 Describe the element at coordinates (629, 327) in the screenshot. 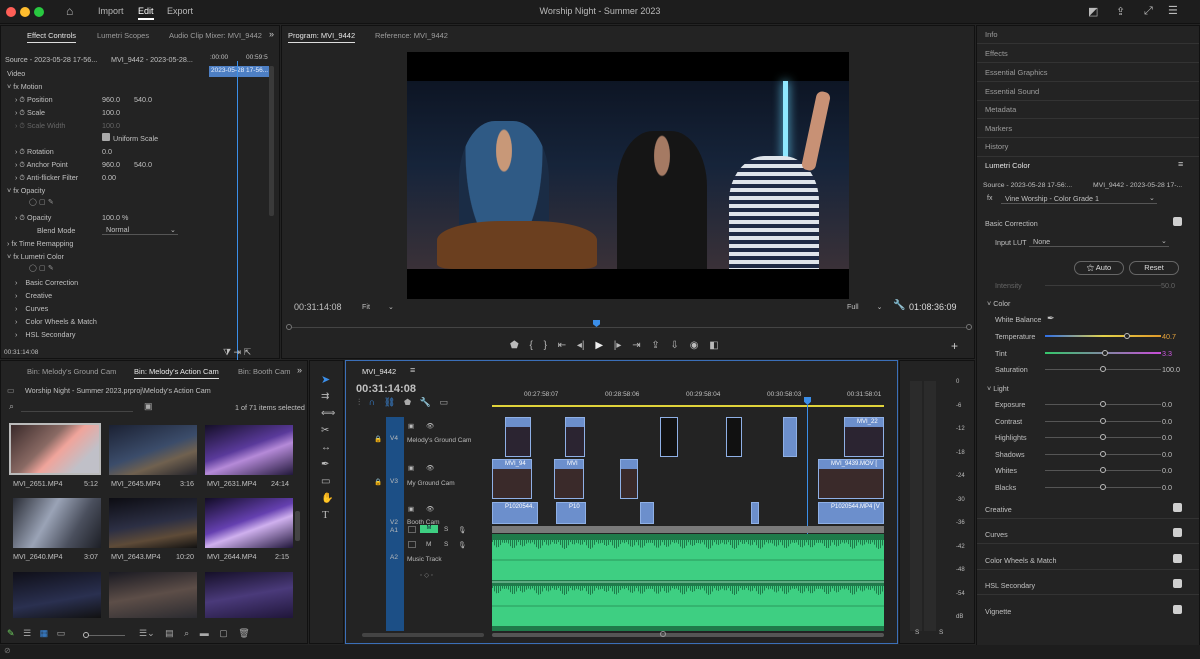

I see `scrubber-bar` at that location.